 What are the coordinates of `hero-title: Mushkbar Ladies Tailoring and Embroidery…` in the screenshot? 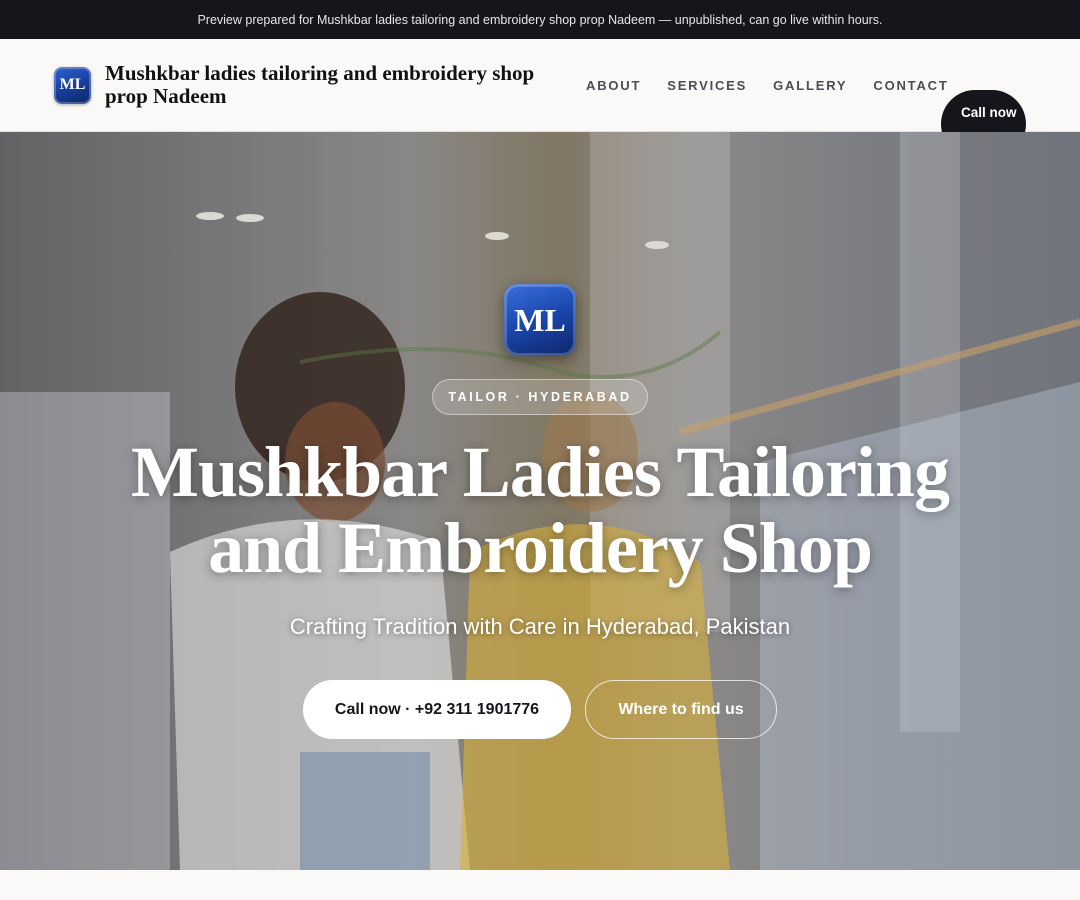 It's located at (540, 510).